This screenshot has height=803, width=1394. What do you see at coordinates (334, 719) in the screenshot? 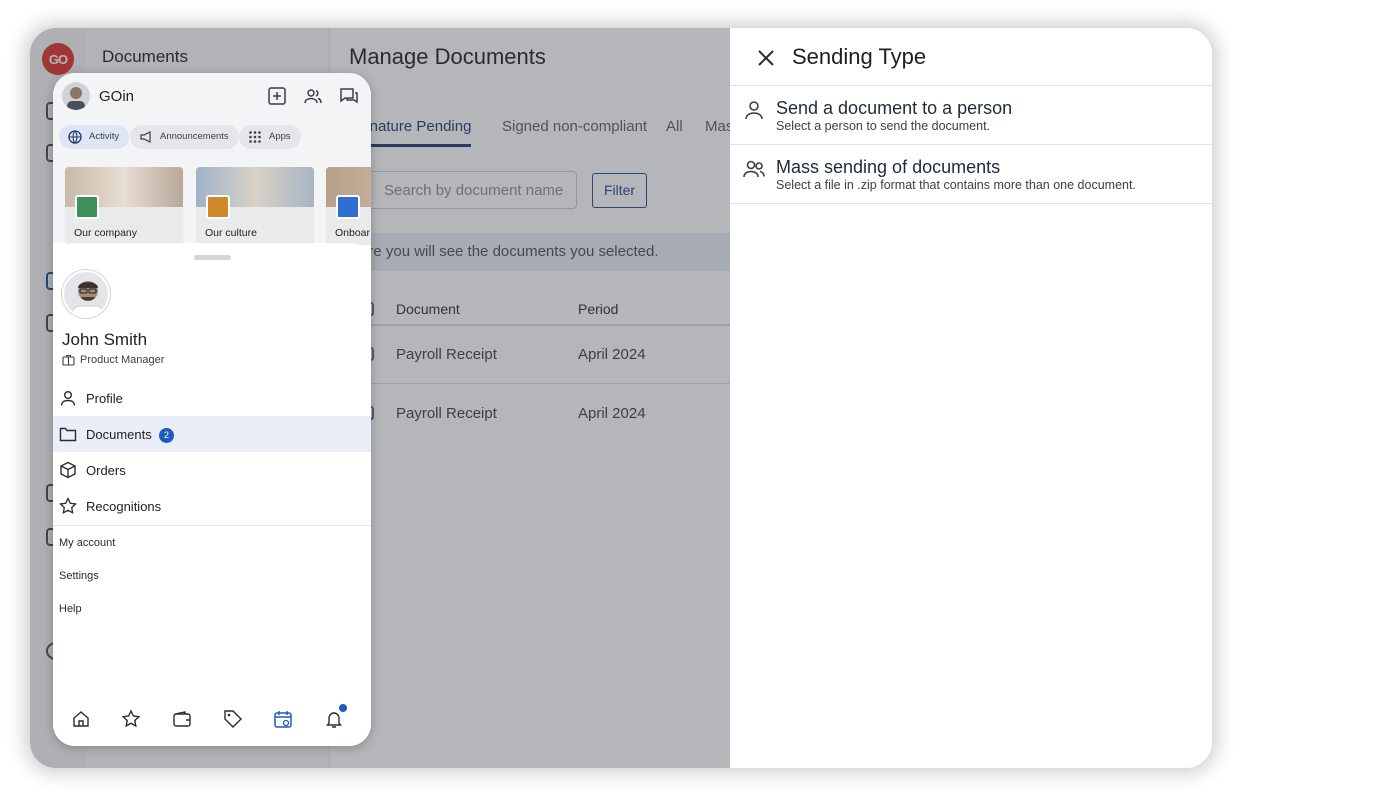
I see `bell-icon` at bounding box center [334, 719].